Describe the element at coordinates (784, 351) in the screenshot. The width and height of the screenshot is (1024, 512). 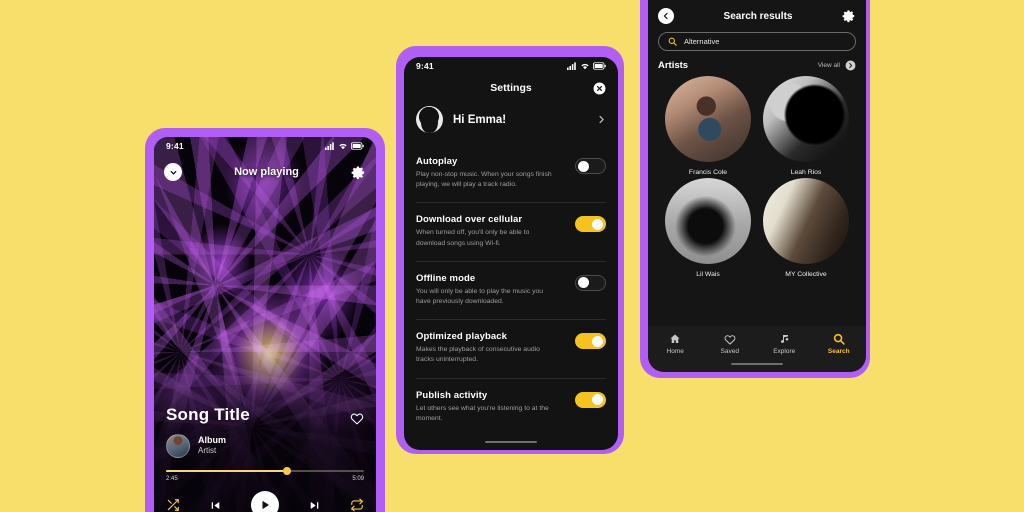
I see `nav-label: Explore` at that location.